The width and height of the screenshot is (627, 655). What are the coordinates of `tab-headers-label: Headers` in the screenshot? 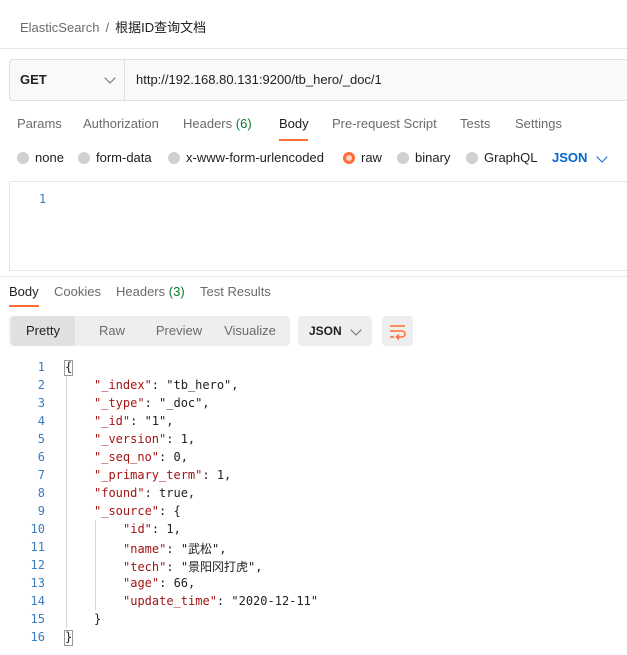 It's located at (208, 123).